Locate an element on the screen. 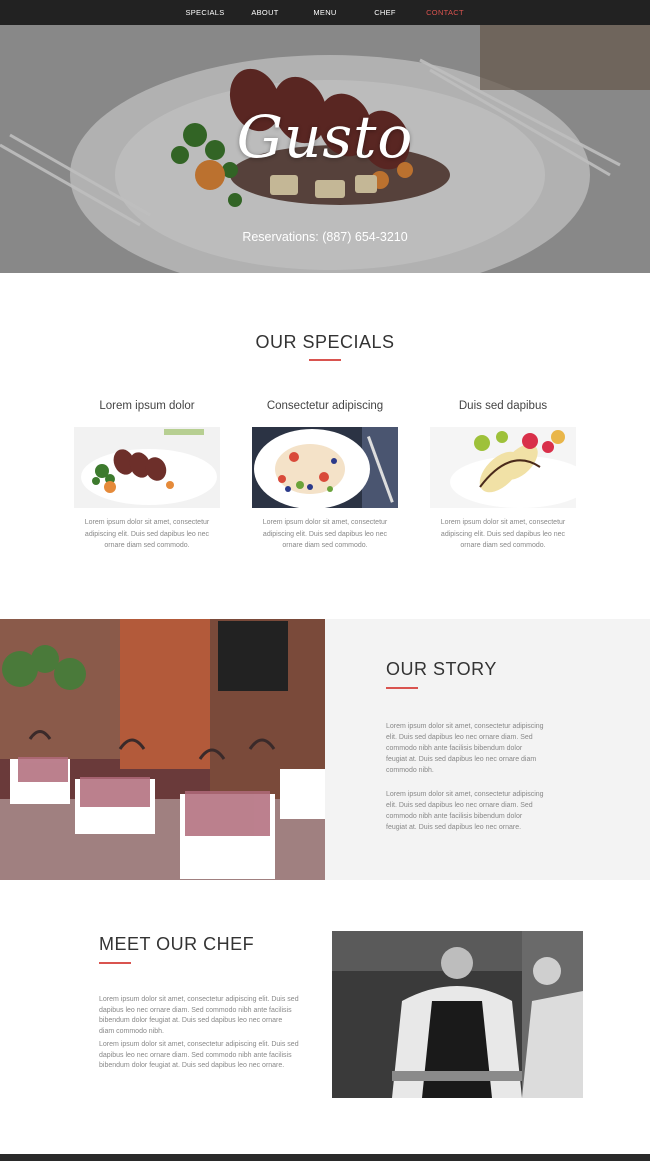 This screenshot has width=650, height=1161. chef-photo is located at coordinates (457, 1014).